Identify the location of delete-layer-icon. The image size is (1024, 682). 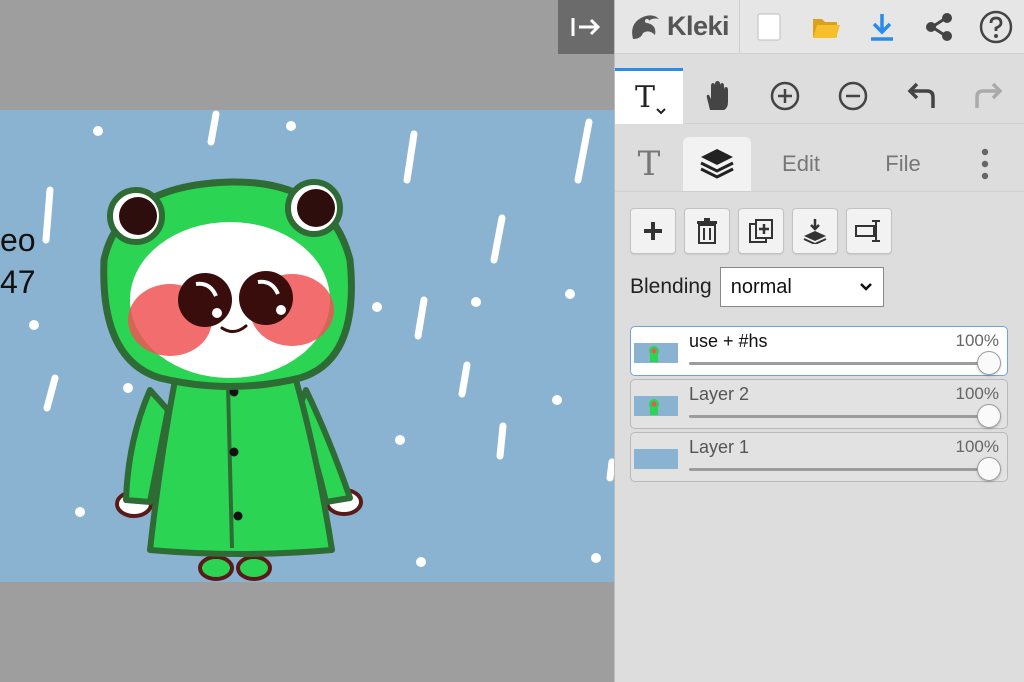
(707, 231).